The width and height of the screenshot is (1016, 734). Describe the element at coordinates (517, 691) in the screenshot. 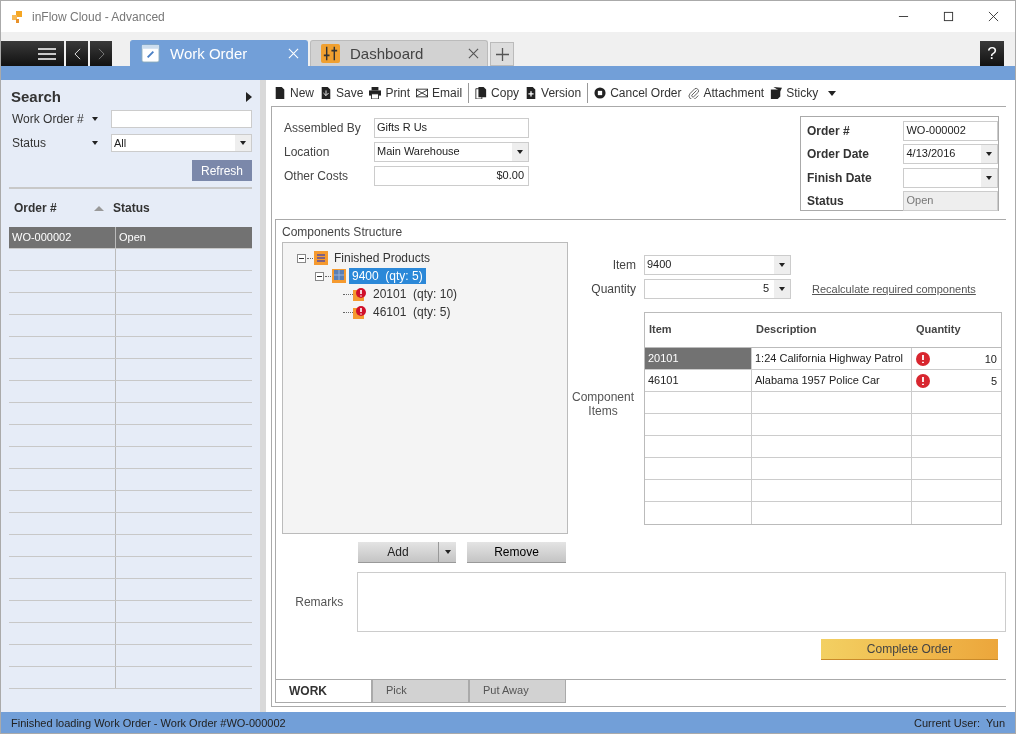

I see `section-tab: Put Away` at that location.